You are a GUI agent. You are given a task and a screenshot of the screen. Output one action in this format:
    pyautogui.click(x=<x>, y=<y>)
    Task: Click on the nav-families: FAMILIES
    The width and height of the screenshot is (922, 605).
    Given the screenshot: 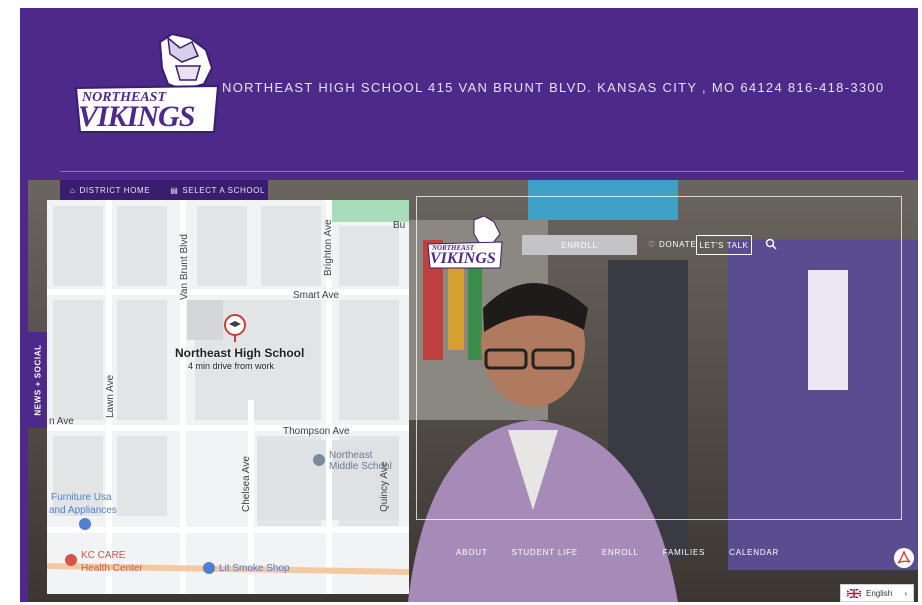 What is the action you would take?
    pyautogui.click(x=684, y=552)
    